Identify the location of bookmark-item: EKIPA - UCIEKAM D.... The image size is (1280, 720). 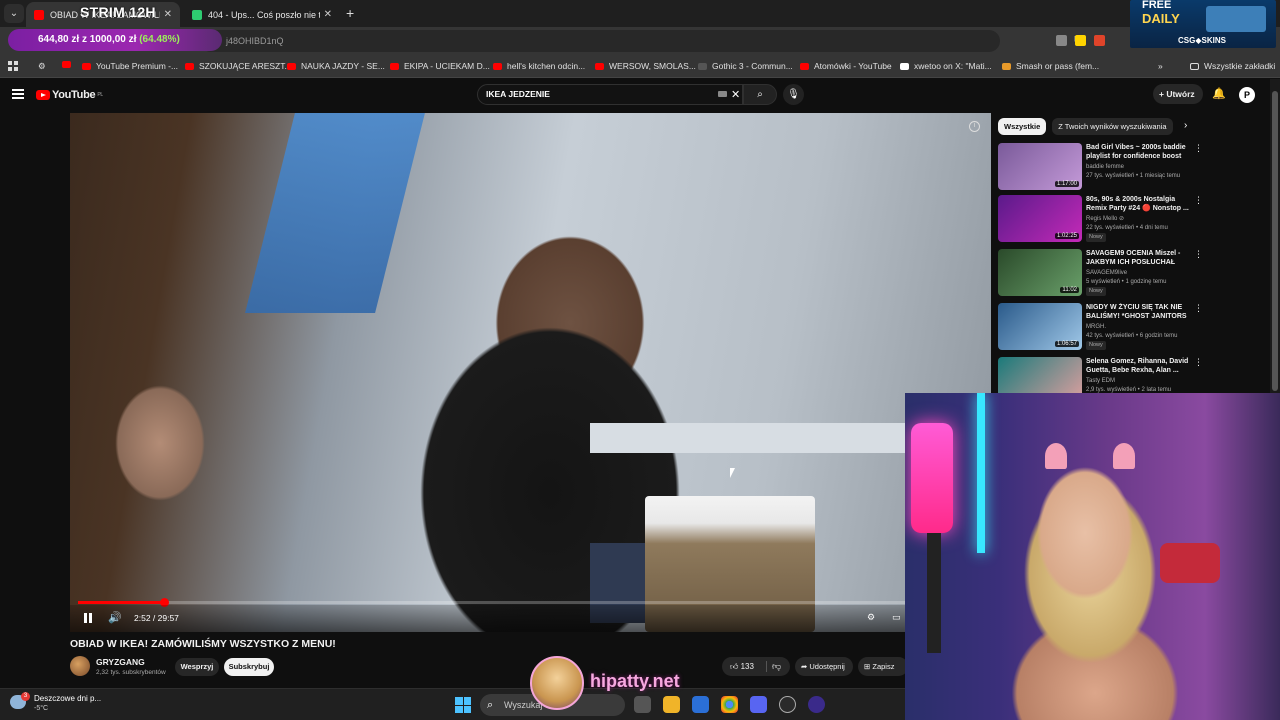
(440, 66).